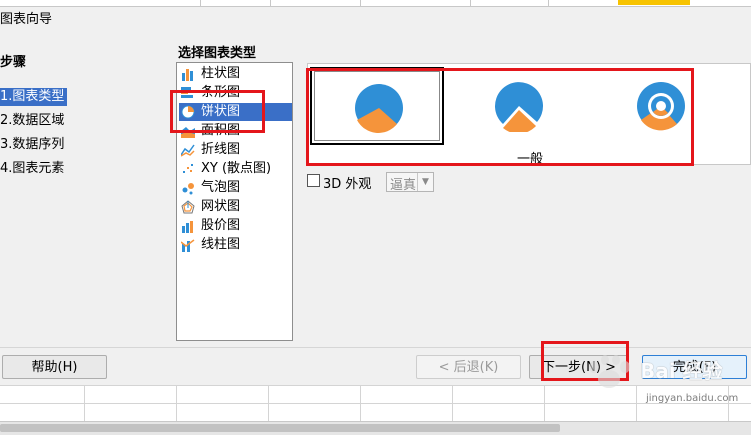 Image resolution: width=751 pixels, height=435 pixels. What do you see at coordinates (187, 227) in the screenshot?
I see `stock-chart-icon` at bounding box center [187, 227].